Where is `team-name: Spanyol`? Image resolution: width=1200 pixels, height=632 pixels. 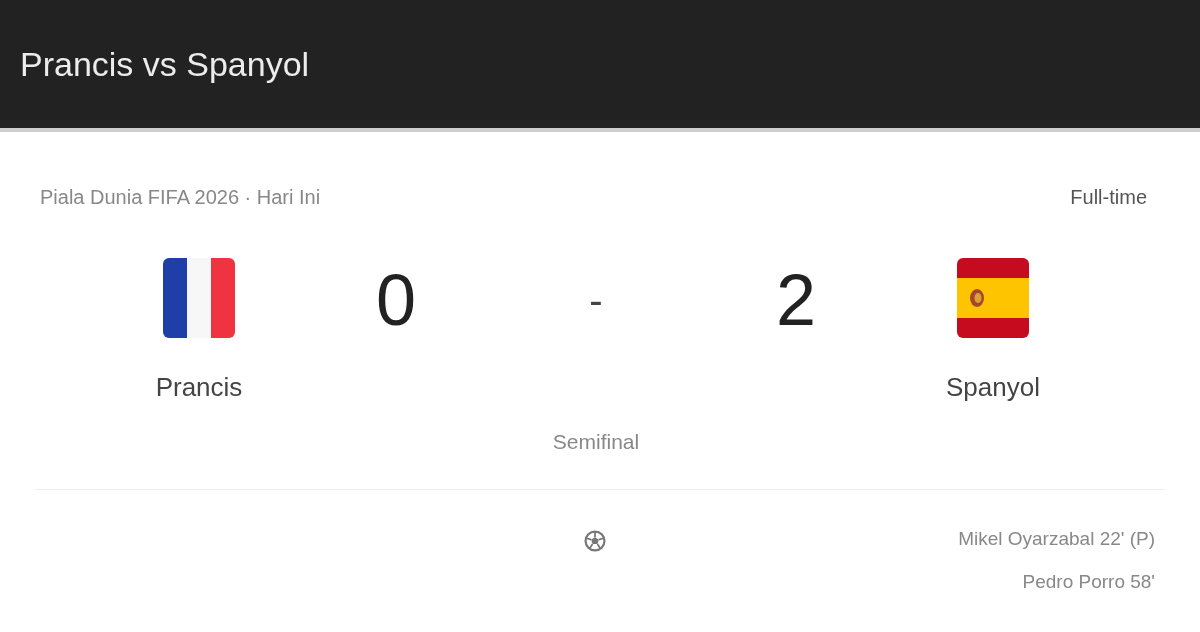
team-name: Spanyol is located at coordinates (993, 387).